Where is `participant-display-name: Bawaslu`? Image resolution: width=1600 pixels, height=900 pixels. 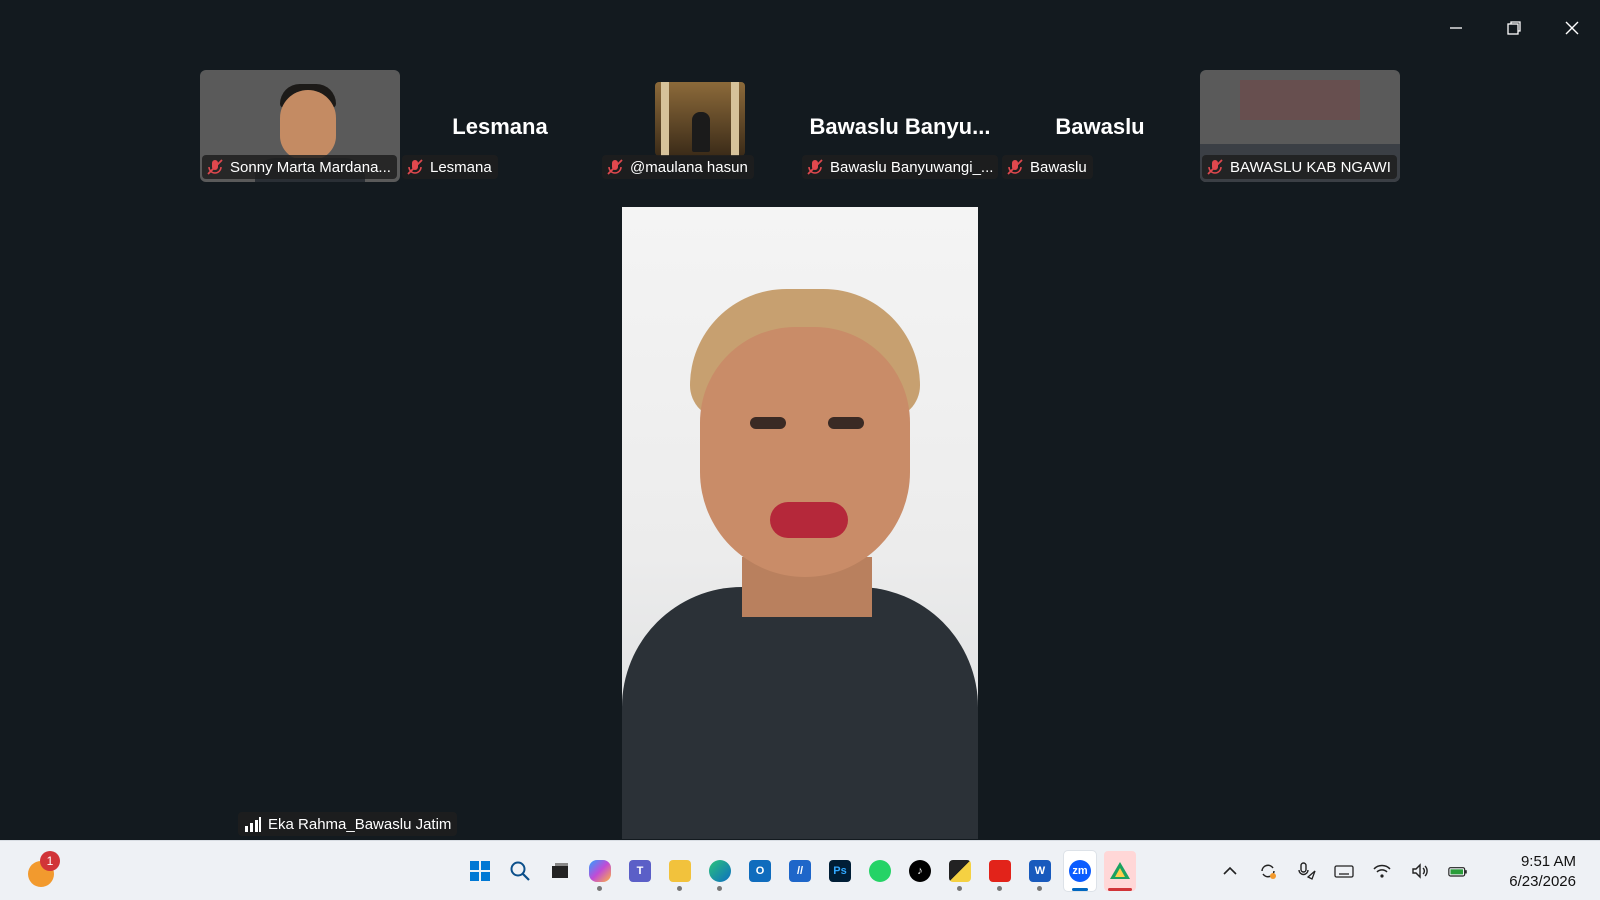 participant-display-name: Bawaslu is located at coordinates (1100, 126).